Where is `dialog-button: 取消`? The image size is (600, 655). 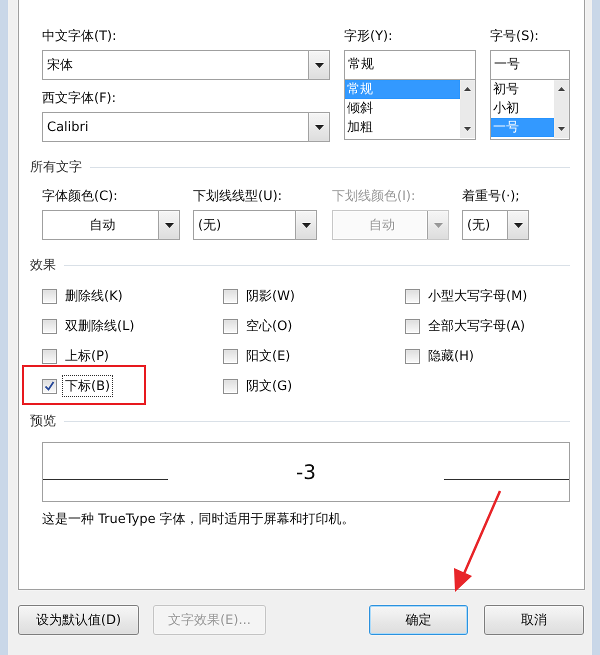 dialog-button: 取消 is located at coordinates (534, 620).